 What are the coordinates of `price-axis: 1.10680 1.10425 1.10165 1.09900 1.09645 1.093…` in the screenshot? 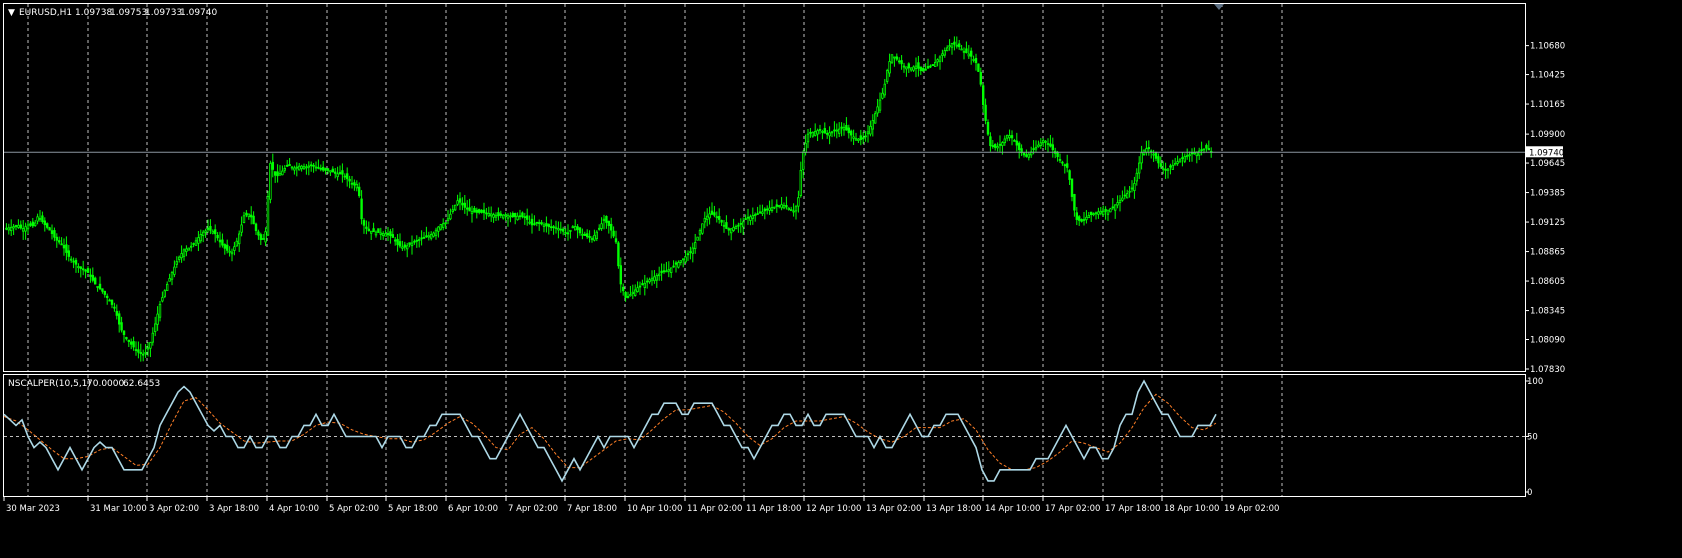 It's located at (1545, 208).